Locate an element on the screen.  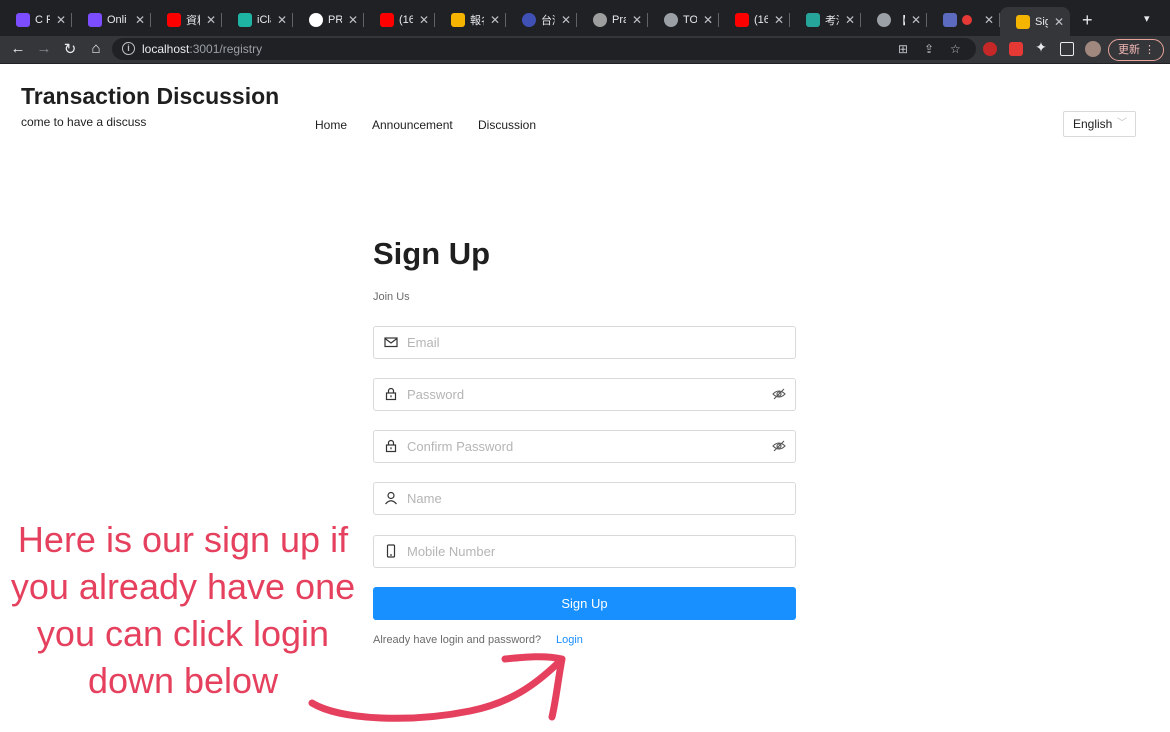
forward-arrow-icon: → is located at coordinates (44, 48).